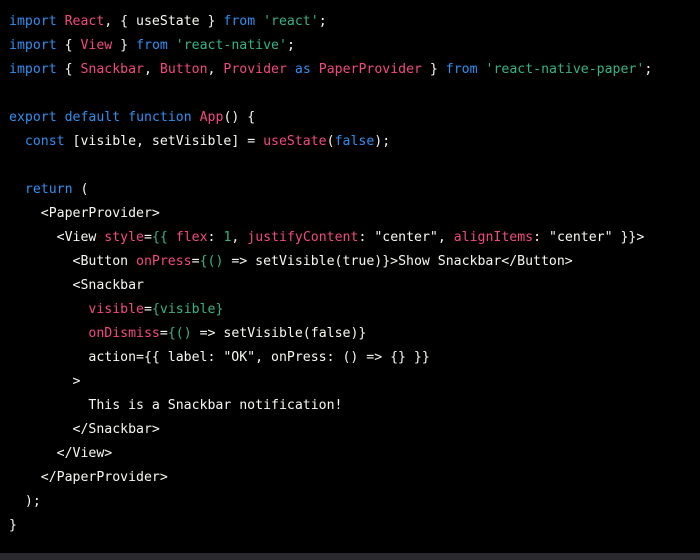 Image resolution: width=700 pixels, height=560 pixels. What do you see at coordinates (295, 141) in the screenshot?
I see `code-token: useState` at bounding box center [295, 141].